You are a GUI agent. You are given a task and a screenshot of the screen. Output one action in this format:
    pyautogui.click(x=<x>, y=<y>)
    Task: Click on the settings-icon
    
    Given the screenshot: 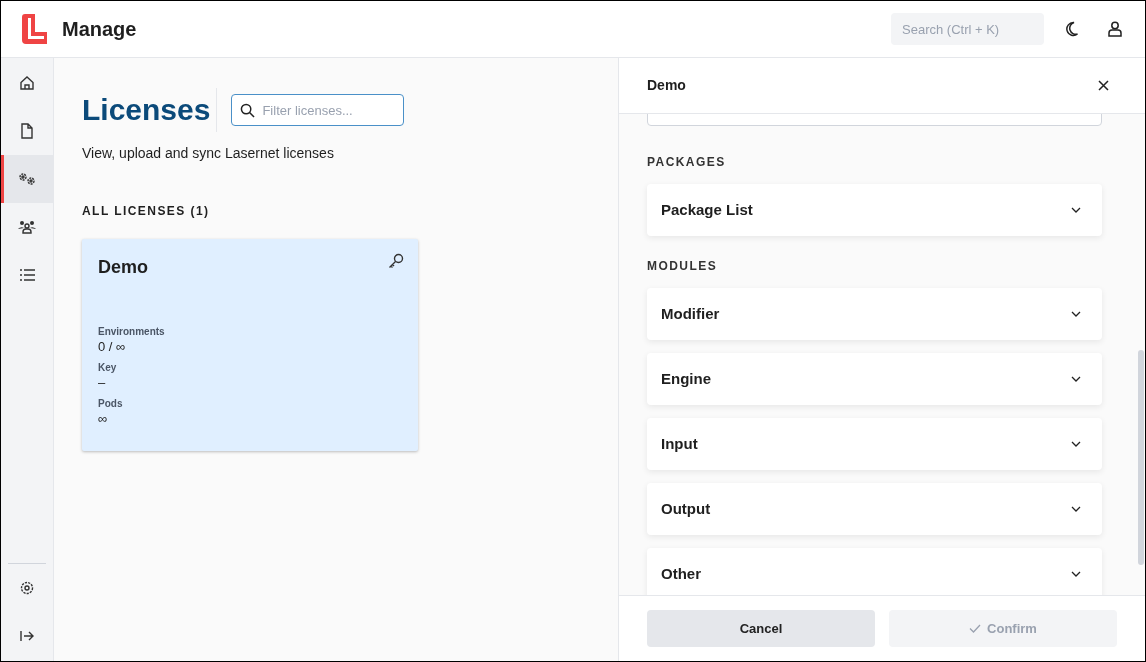 What is the action you would take?
    pyautogui.click(x=27, y=588)
    